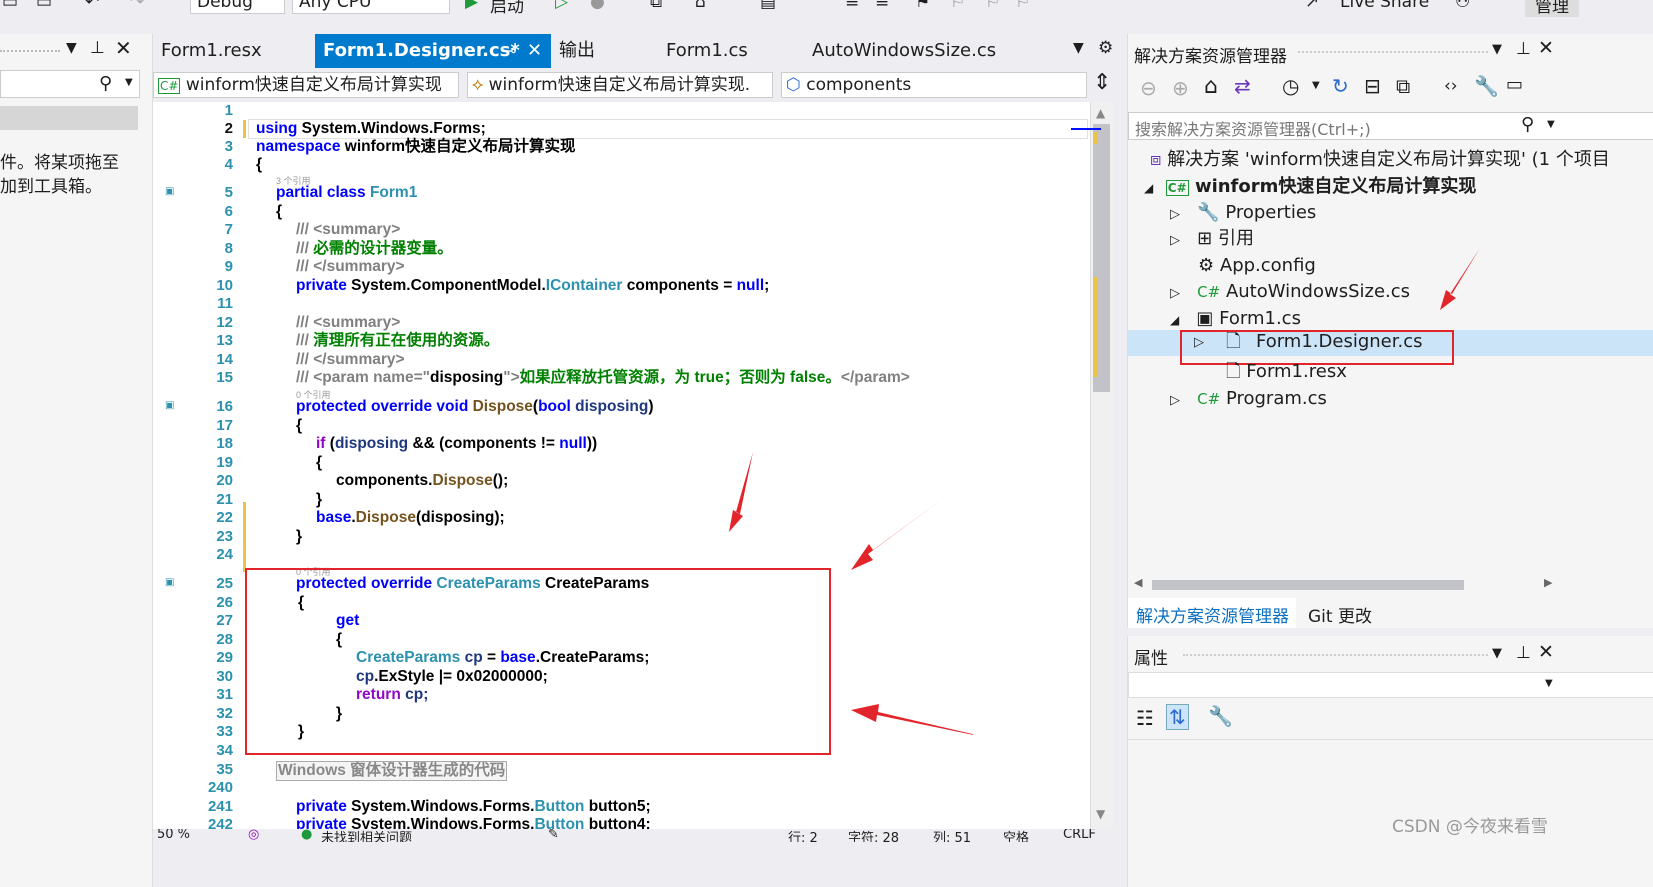 Image resolution: width=1653 pixels, height=887 pixels. What do you see at coordinates (803, 835) in the screenshot?
I see `line-status: 行: 2` at bounding box center [803, 835].